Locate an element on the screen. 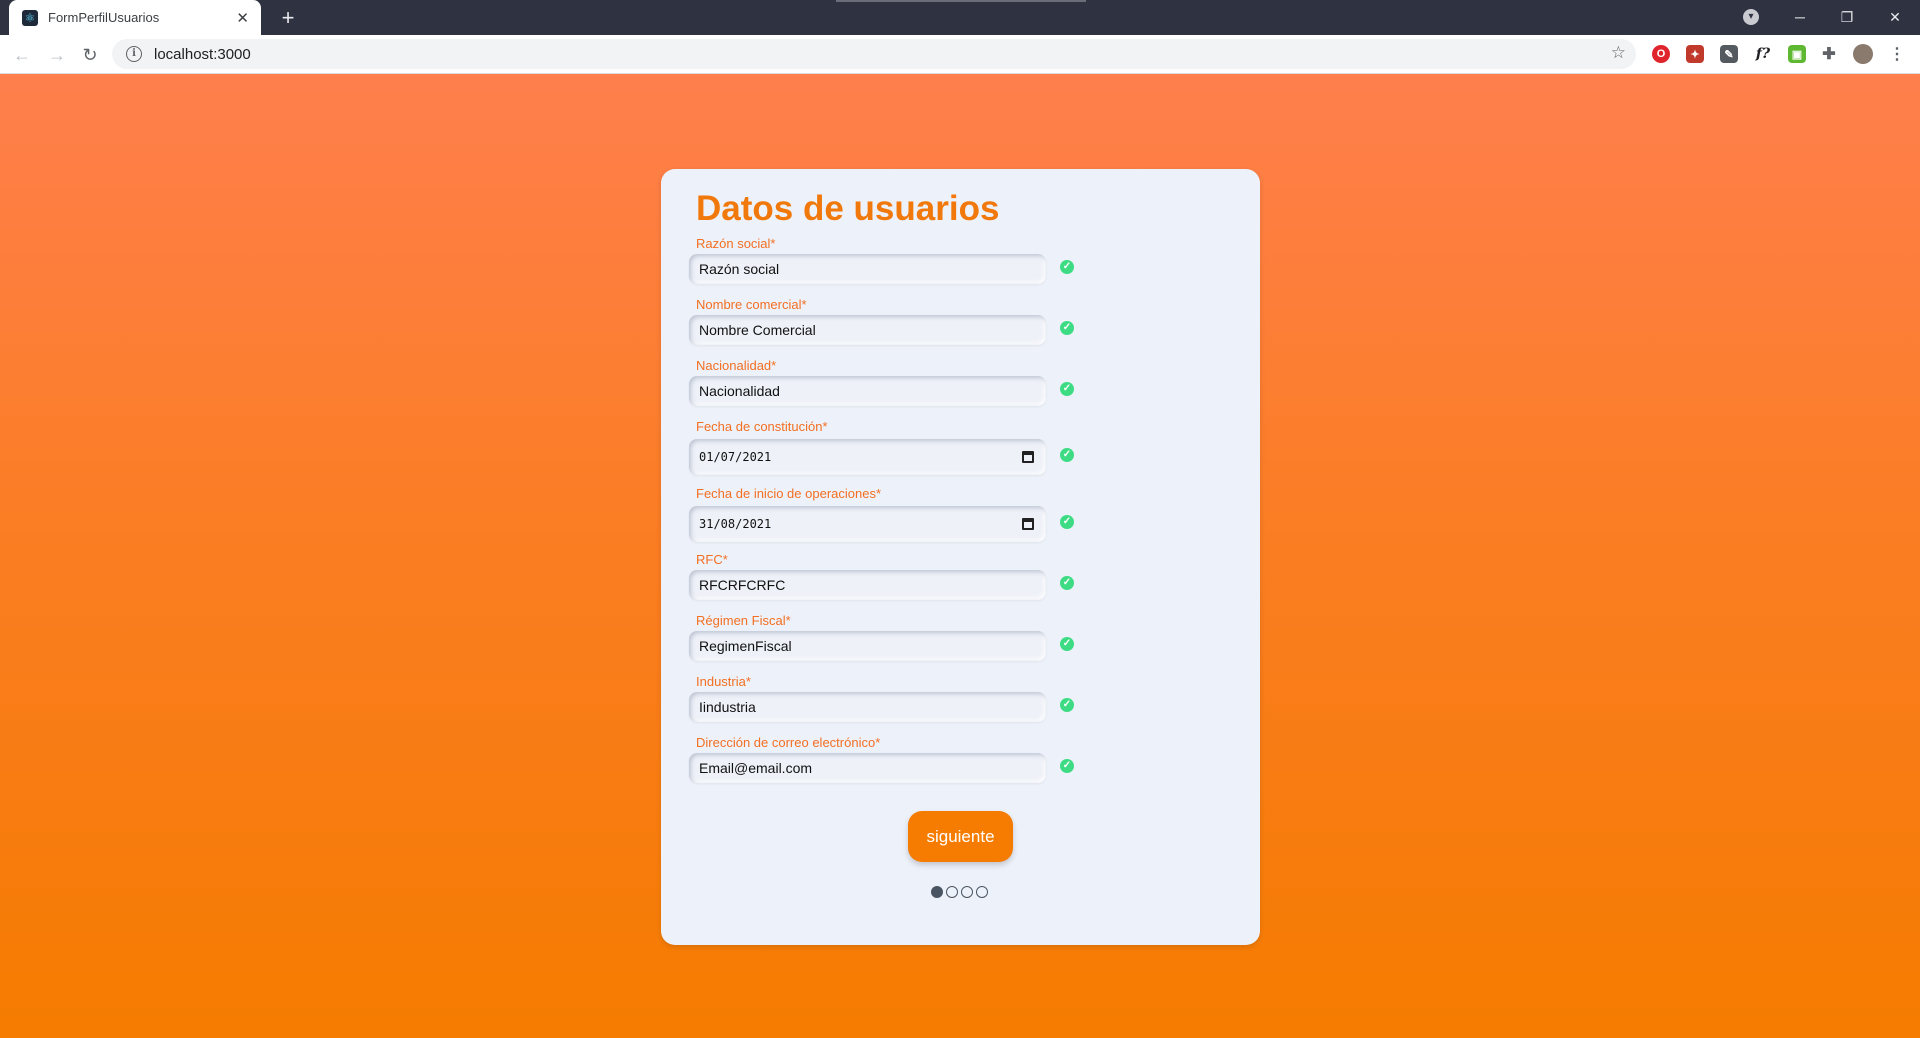  browser-tab-strip: ⚛ FormPerfilUsuarios ✕ + ▾ ─ ❐ ✕ is located at coordinates (960, 17).